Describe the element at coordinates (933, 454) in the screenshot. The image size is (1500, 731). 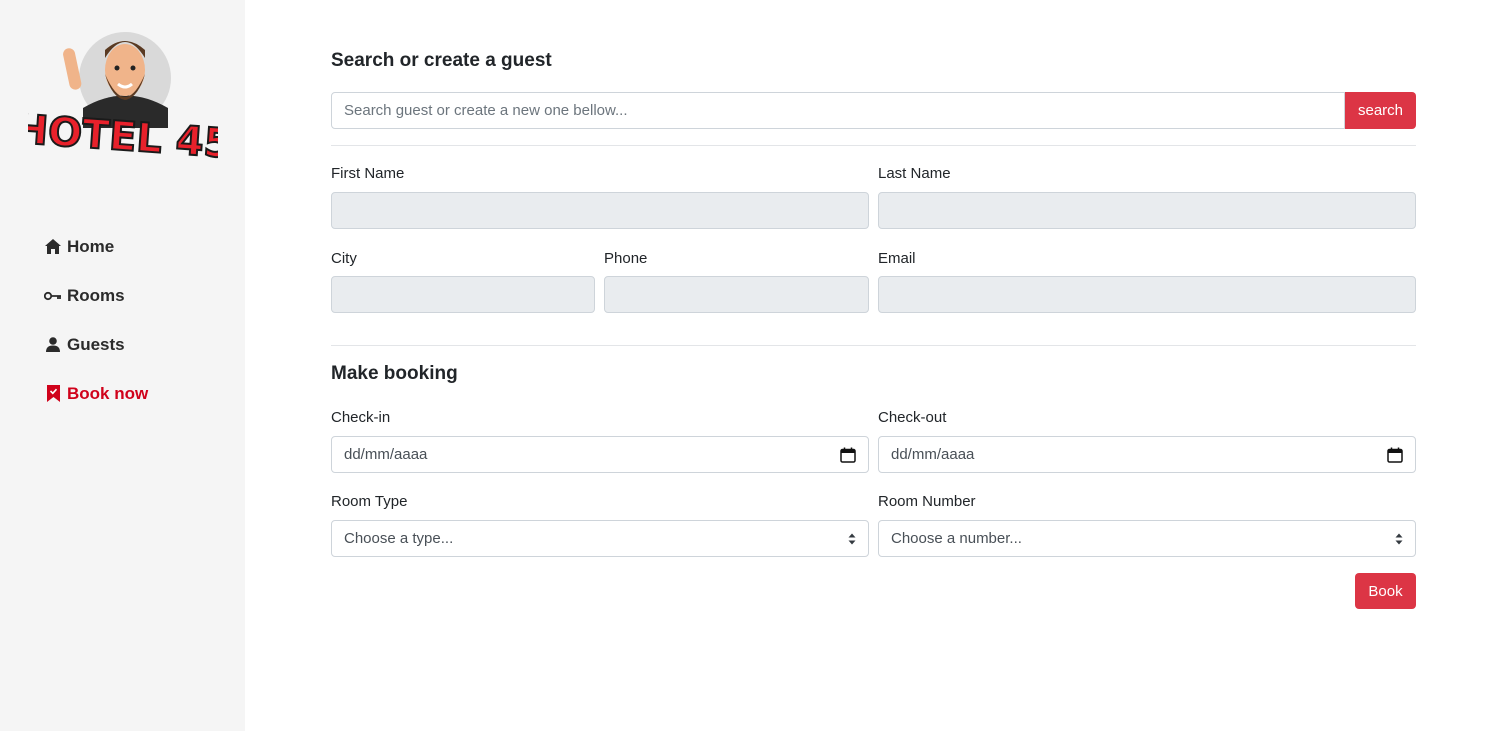
I see `checkout-placeholder: dd/mm/aaaa` at that location.